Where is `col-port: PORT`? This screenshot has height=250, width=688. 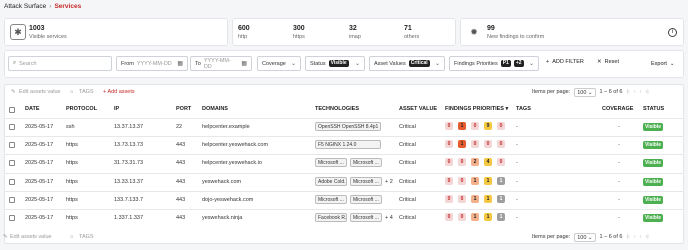 col-port: PORT is located at coordinates (183, 110).